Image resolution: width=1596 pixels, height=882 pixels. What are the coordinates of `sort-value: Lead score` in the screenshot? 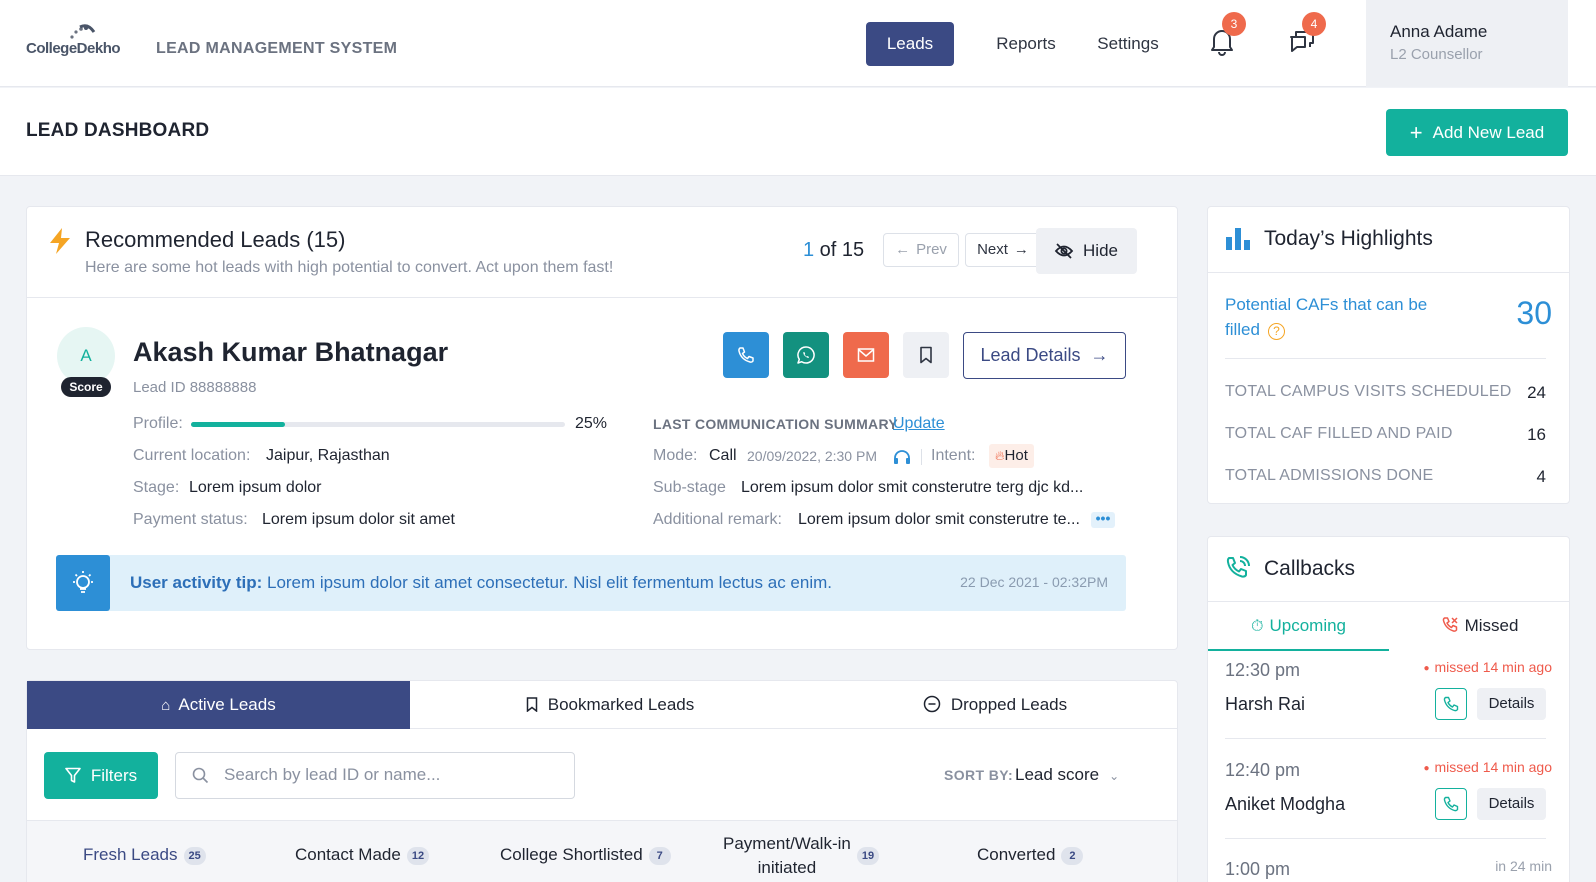 It's located at (1057, 774).